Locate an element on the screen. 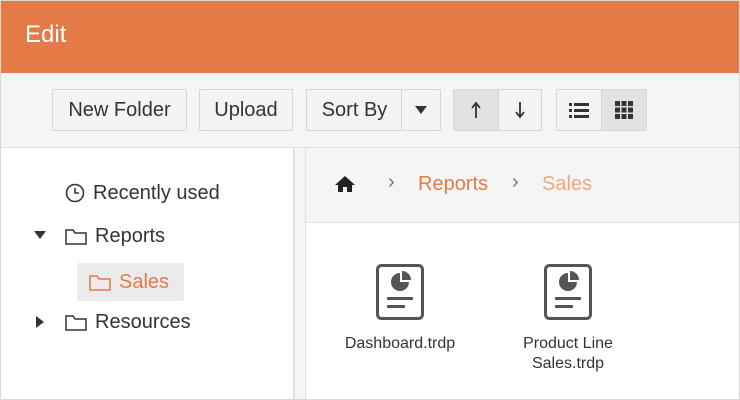 The height and width of the screenshot is (400, 740). upload-button: Upload is located at coordinates (246, 110).